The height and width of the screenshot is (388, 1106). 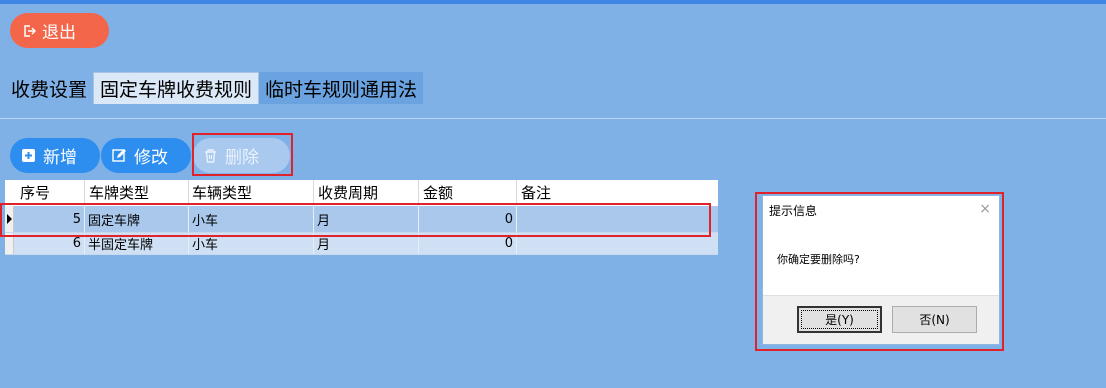 What do you see at coordinates (553, 2) in the screenshot?
I see `window-top-border` at bounding box center [553, 2].